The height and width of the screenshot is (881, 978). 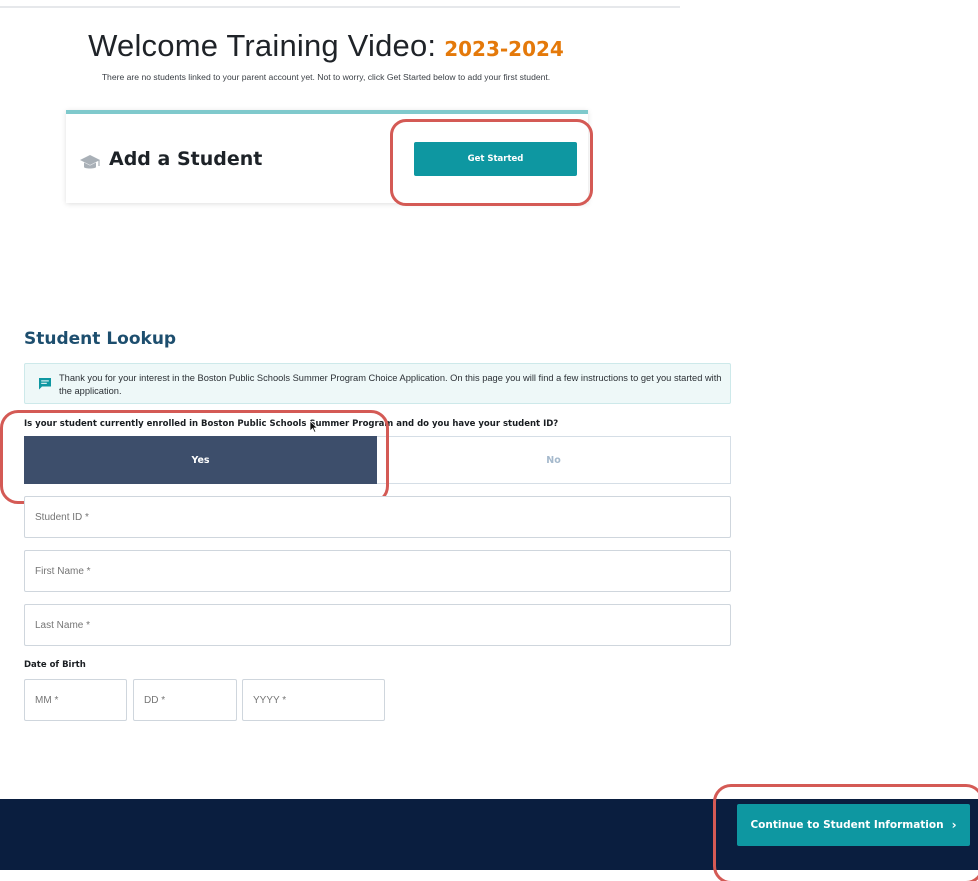 I want to click on continue-to-student-information-button: Continue to Student Information ›, so click(x=853, y=825).